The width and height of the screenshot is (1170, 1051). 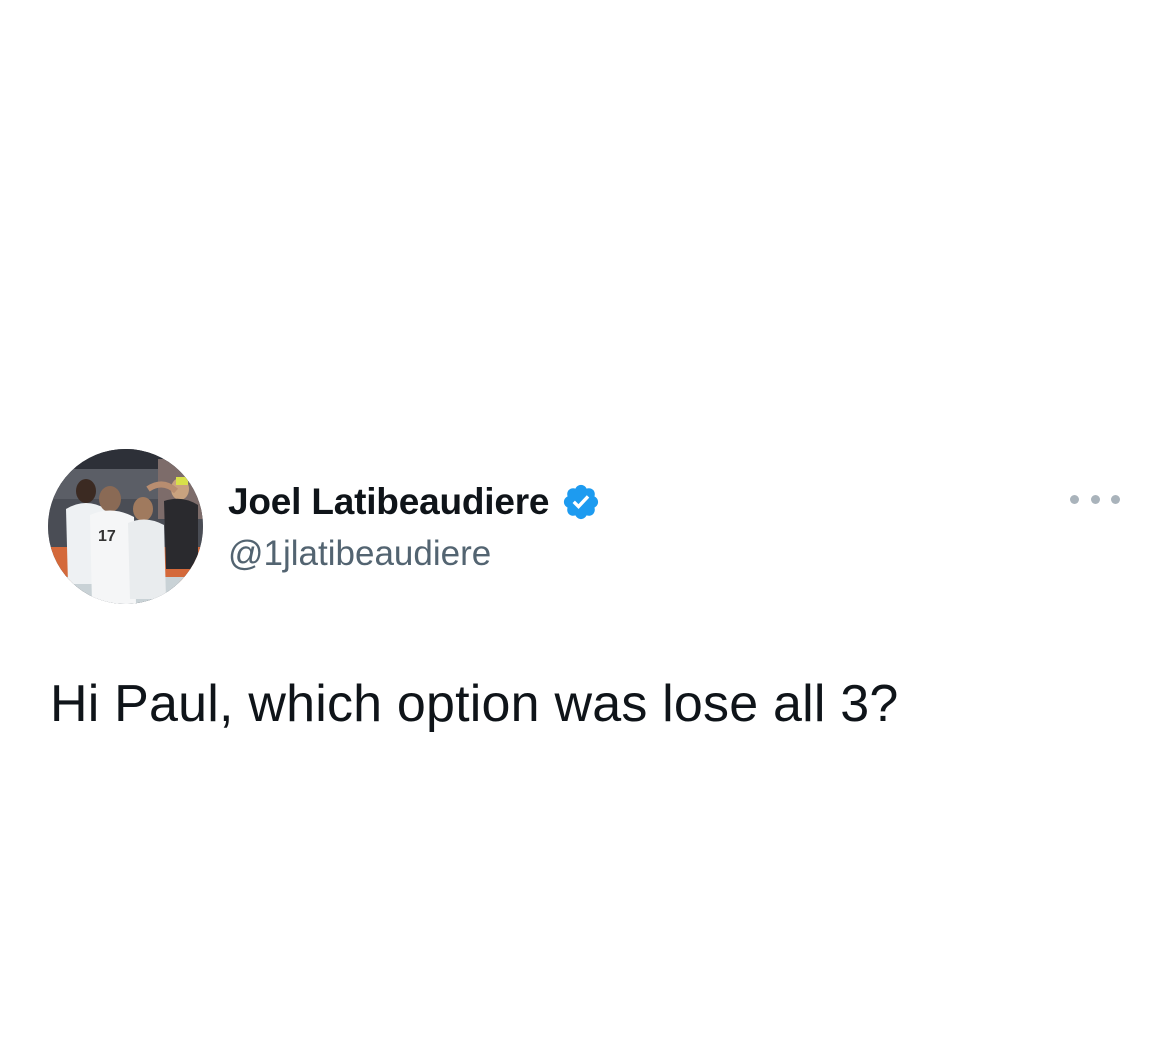 I want to click on svg-text: 17, so click(x=107, y=536).